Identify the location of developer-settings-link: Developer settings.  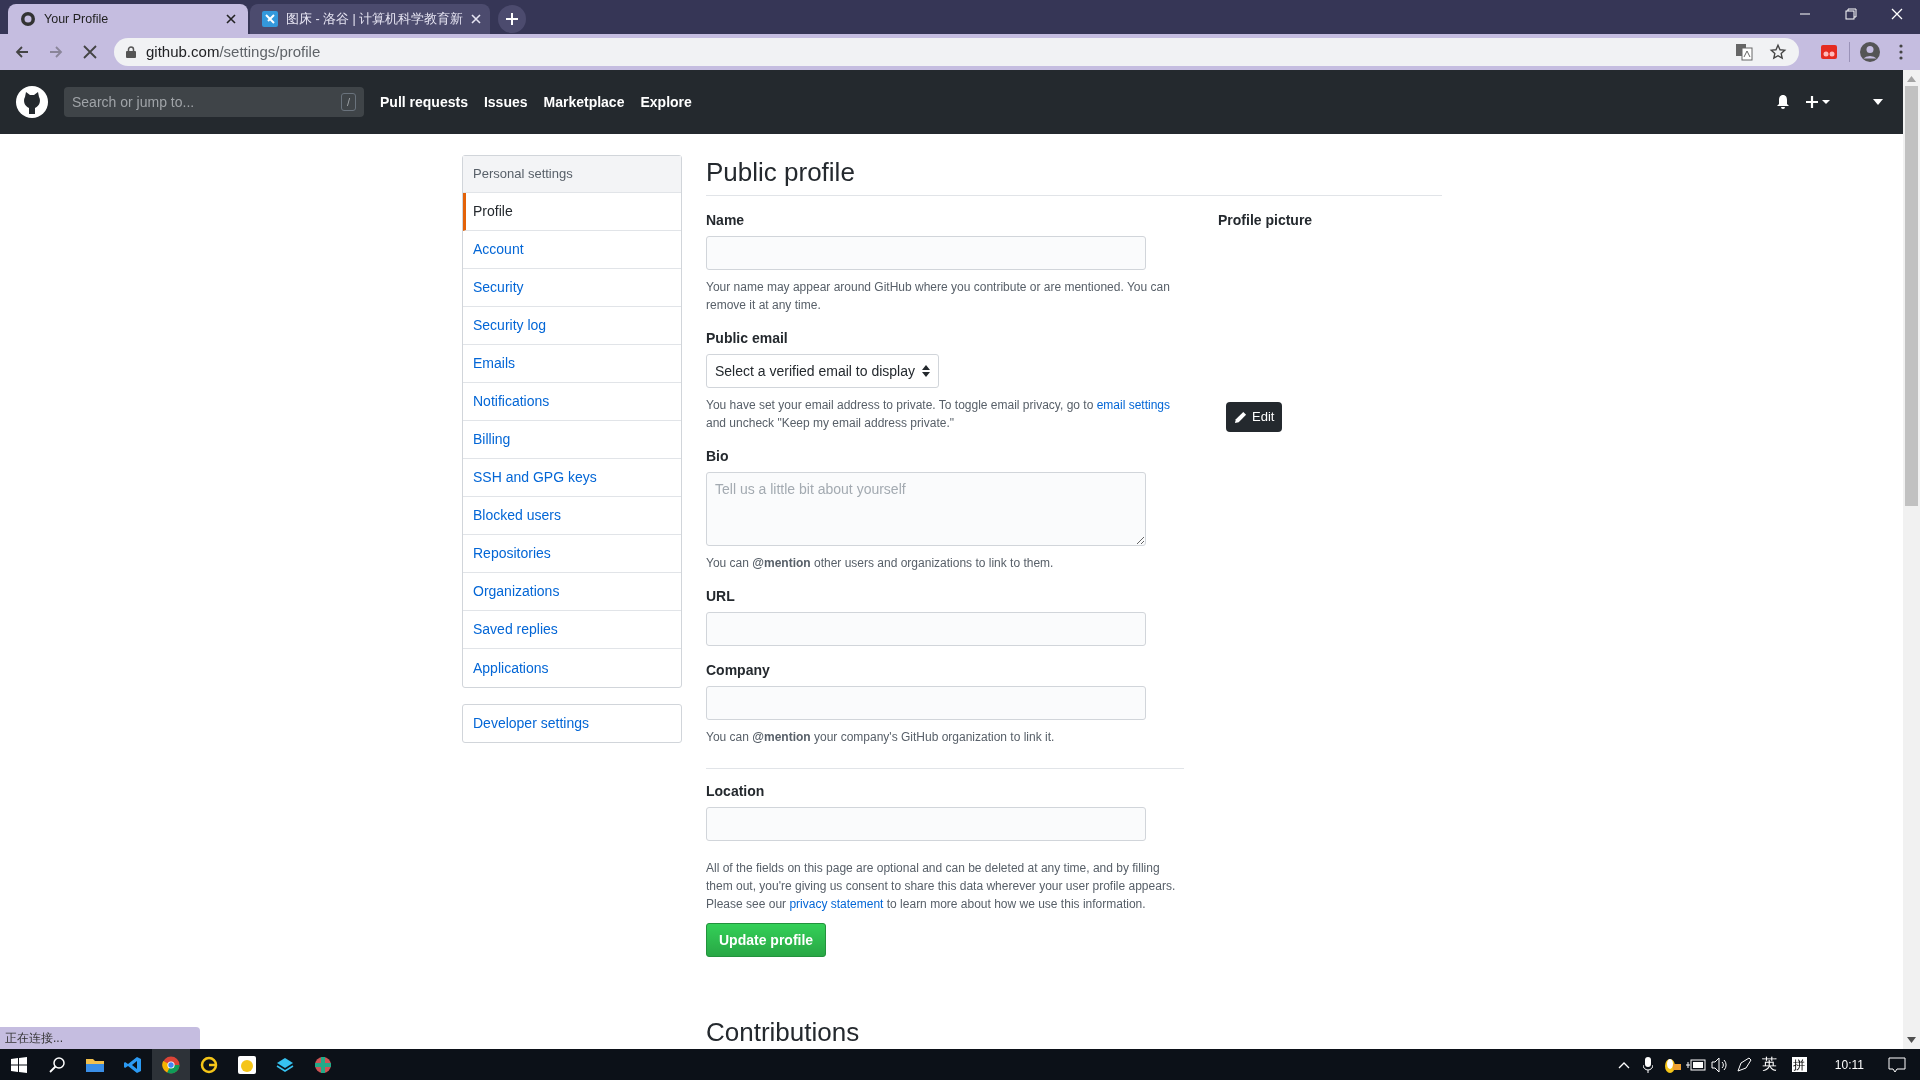
(572, 723).